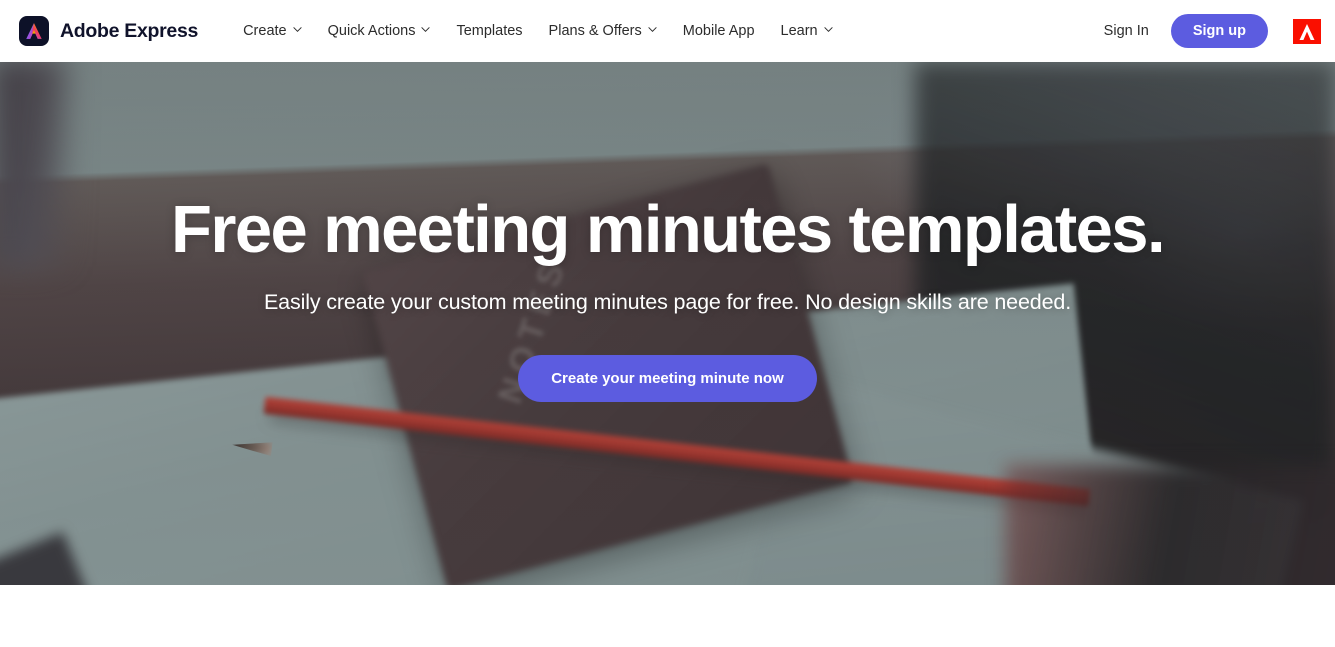 The width and height of the screenshot is (1335, 647). What do you see at coordinates (1307, 31) in the screenshot?
I see `adobe-corporate-logo-icon` at bounding box center [1307, 31].